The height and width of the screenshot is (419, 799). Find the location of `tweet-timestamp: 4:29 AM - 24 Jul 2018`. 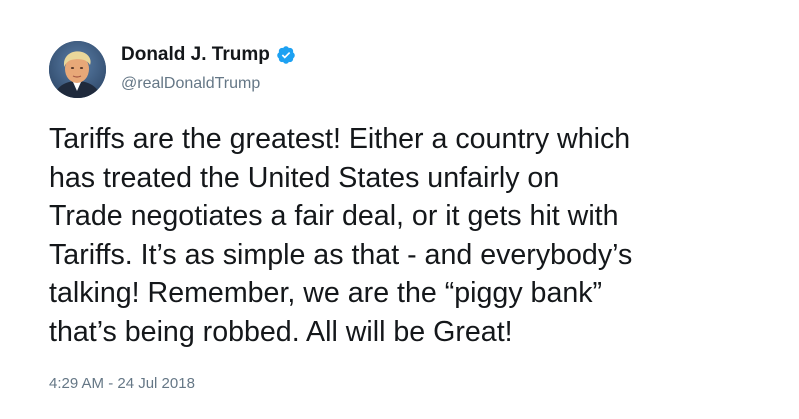

tweet-timestamp: 4:29 AM - 24 Jul 2018 is located at coordinates (122, 384).